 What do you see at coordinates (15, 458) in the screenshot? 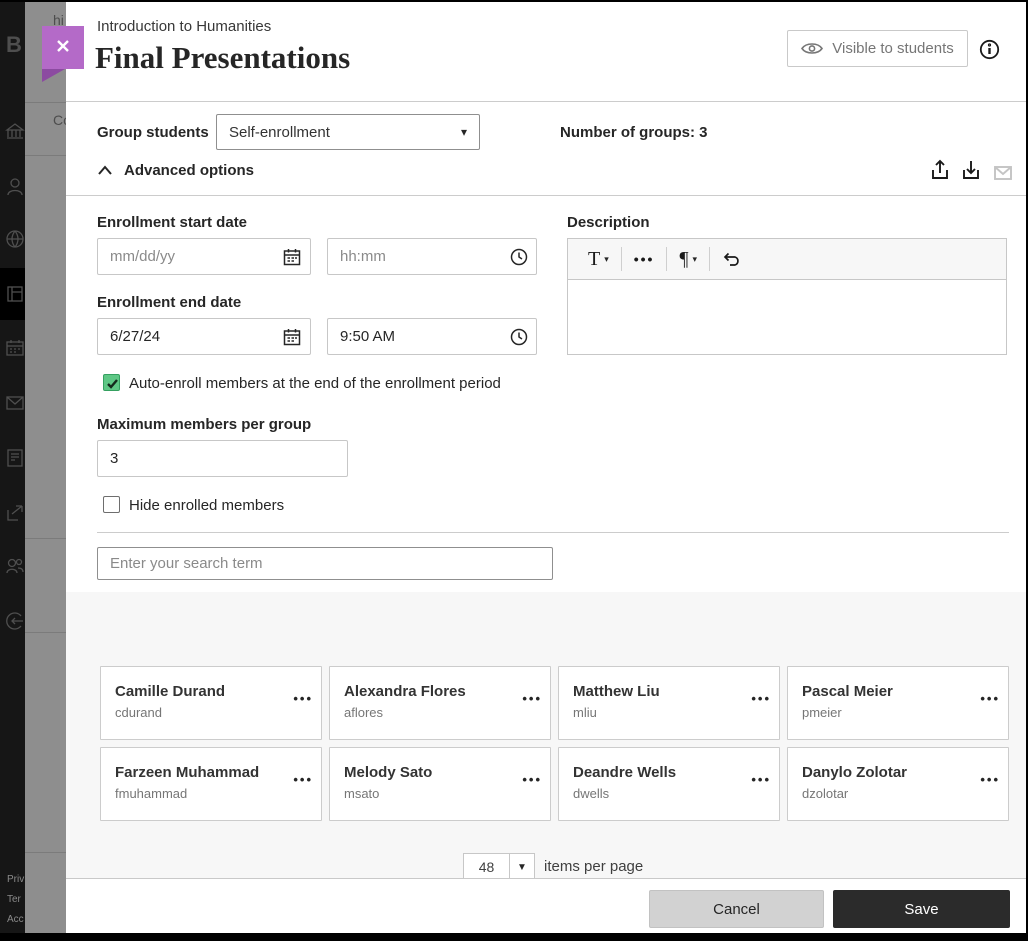
I see `grades-icon` at bounding box center [15, 458].